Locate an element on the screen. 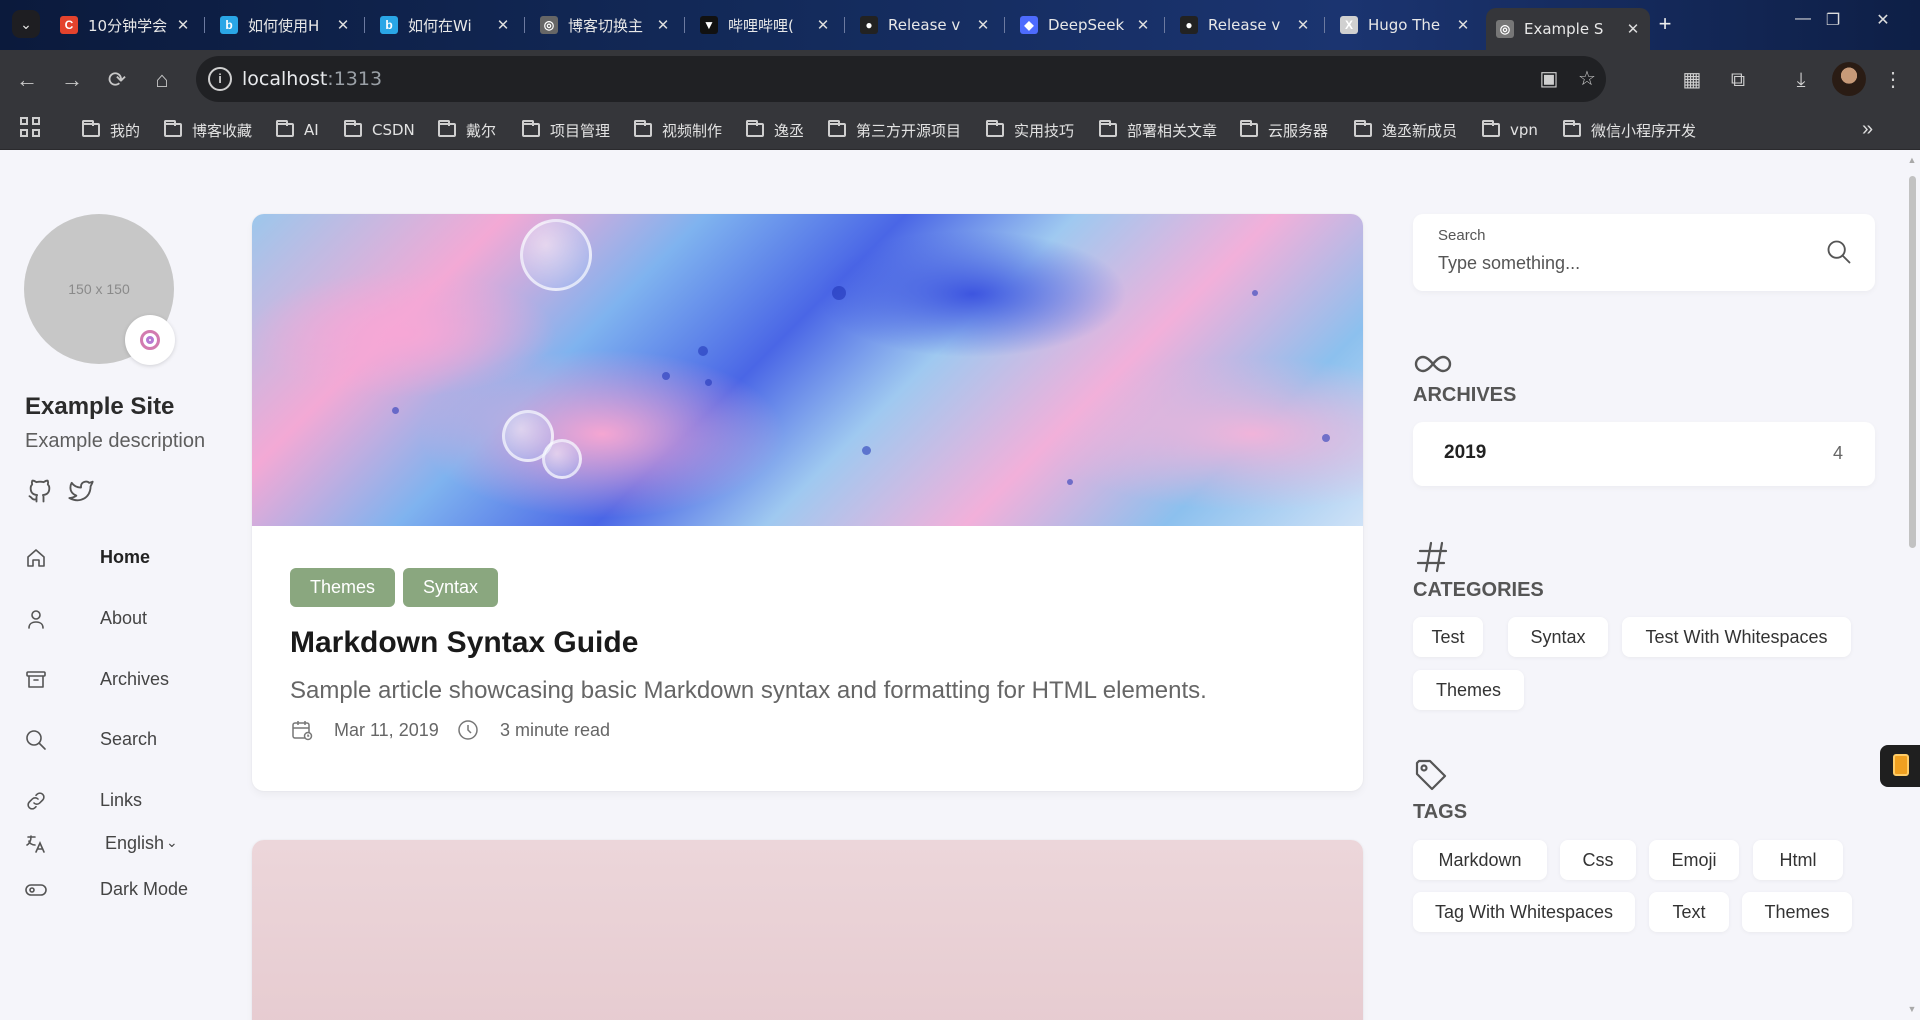  sidebar-item-label: Links is located at coordinates (121, 800).